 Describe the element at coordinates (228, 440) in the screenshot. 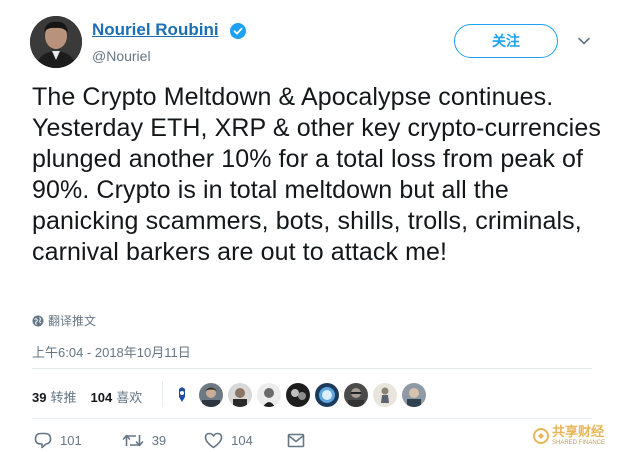

I see `like-button: 104` at that location.